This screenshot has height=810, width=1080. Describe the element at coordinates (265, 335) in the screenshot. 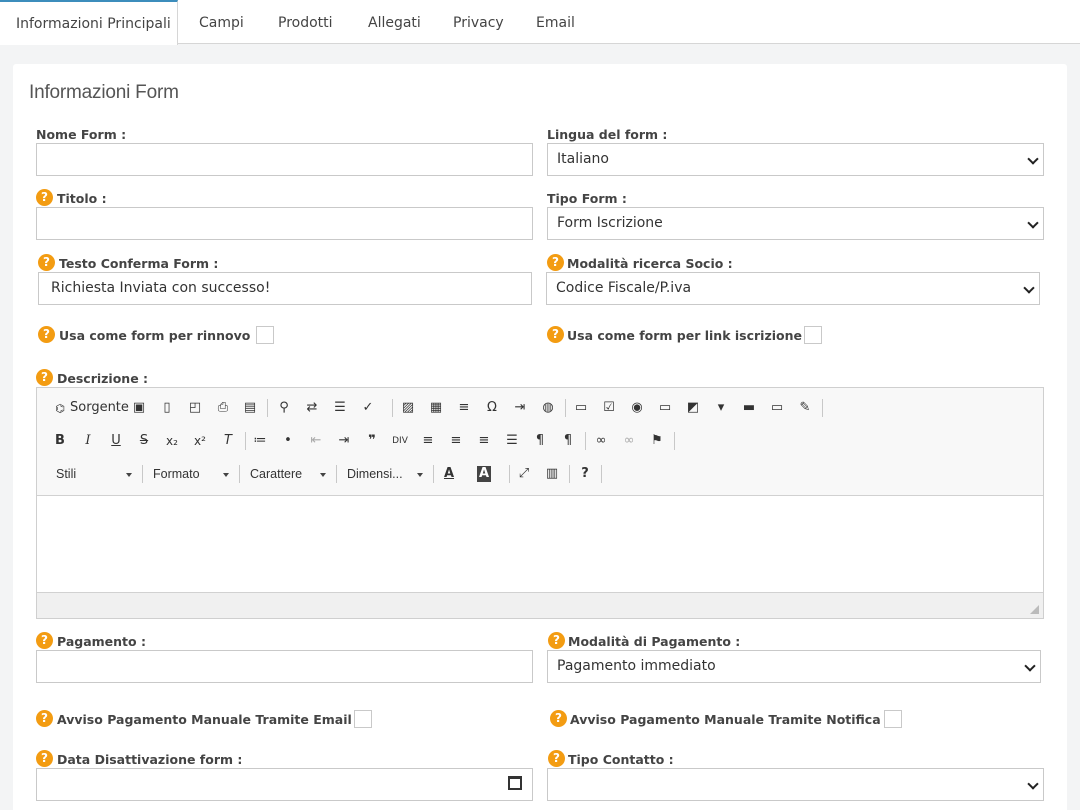

I see `usa-rinnovo-checkbox` at that location.